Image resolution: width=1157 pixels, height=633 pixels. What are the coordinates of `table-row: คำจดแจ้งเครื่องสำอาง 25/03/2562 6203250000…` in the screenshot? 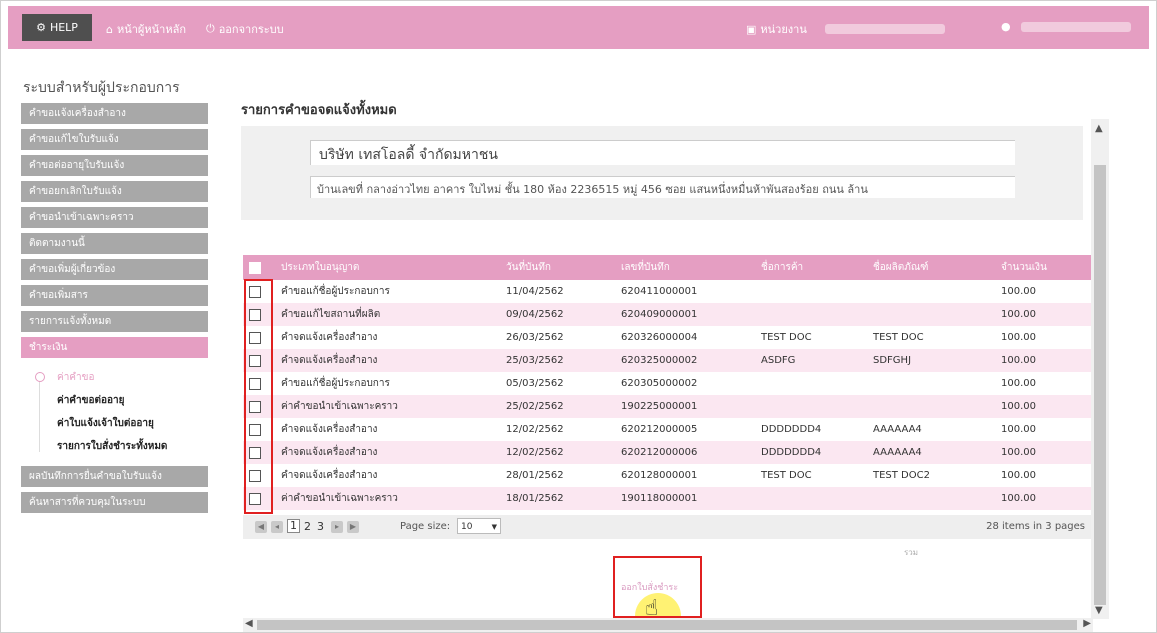 It's located at (667, 360).